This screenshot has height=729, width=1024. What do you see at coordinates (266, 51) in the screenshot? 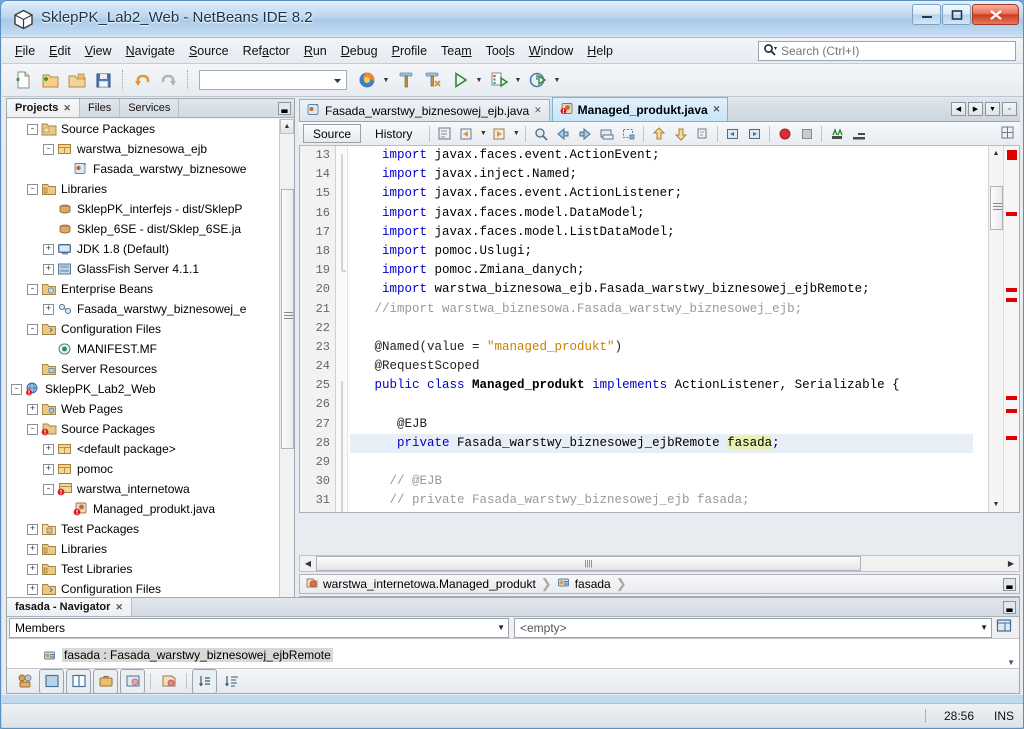
I see `menu-refactor: Refactor` at bounding box center [266, 51].